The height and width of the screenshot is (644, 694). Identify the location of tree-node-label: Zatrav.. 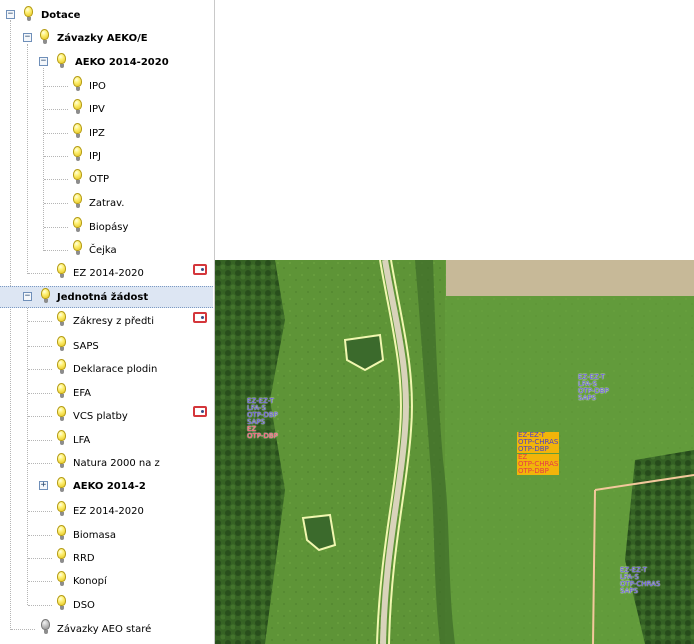
(107, 203).